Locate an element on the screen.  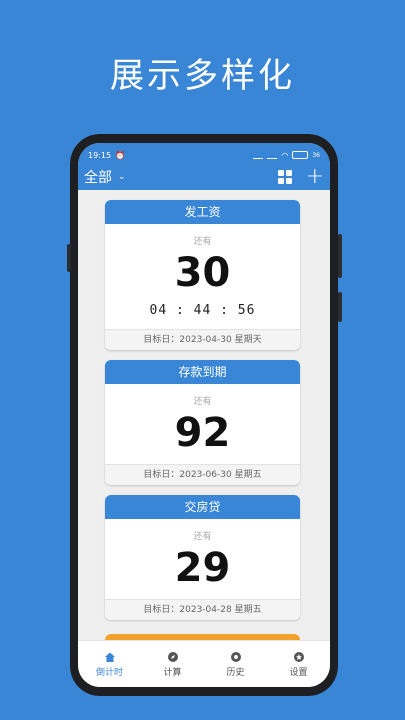
time-remaining: 04 : 44 : 56 is located at coordinates (202, 310).